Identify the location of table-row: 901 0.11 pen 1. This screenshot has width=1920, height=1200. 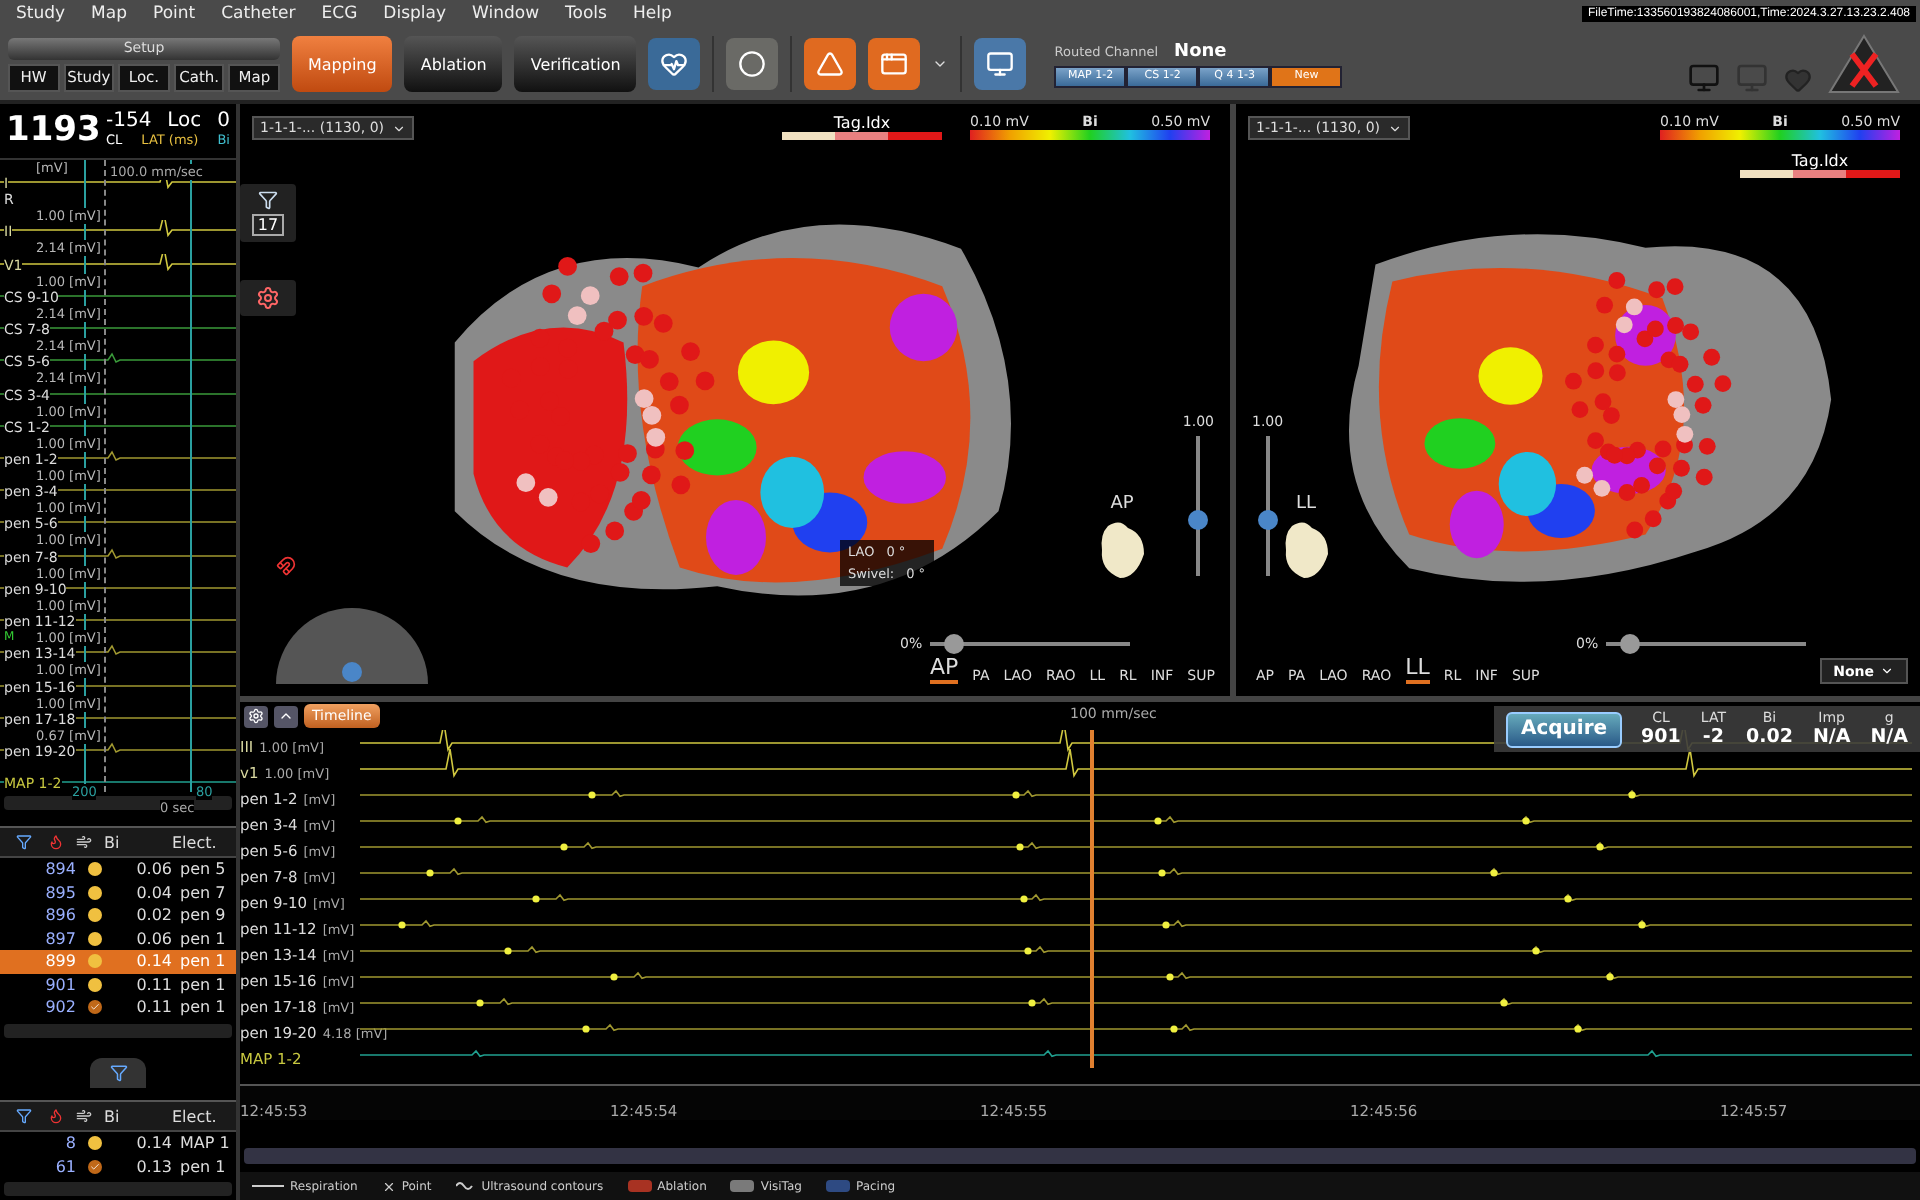
(118, 985).